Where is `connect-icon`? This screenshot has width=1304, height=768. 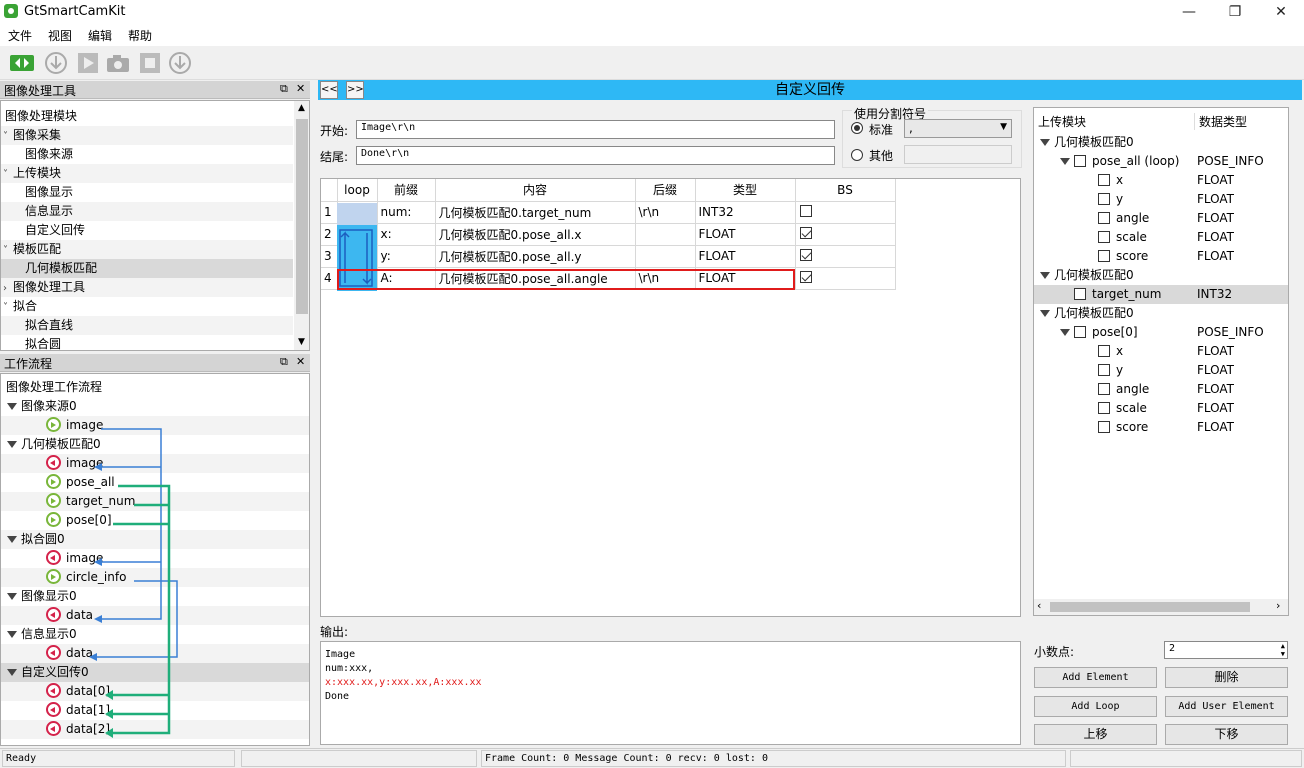
connect-icon is located at coordinates (22, 63).